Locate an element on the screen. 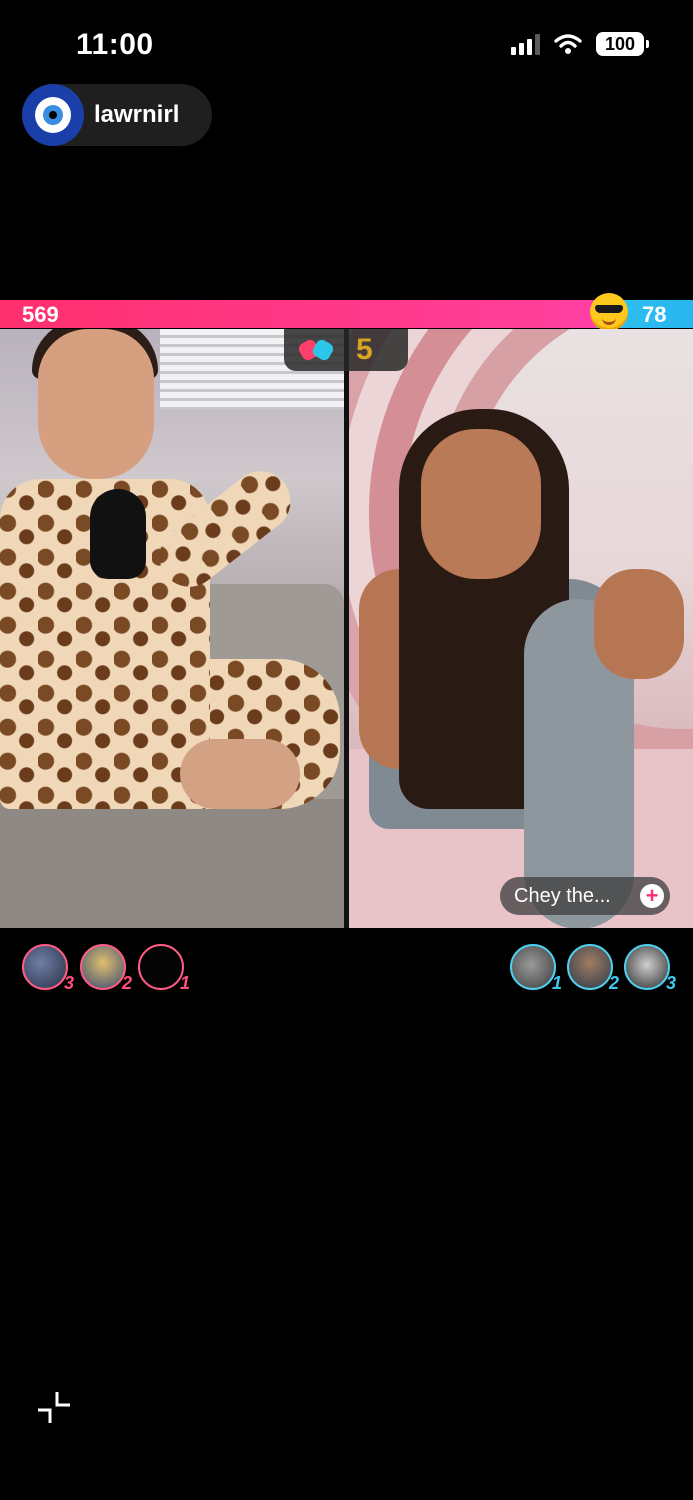 This screenshot has width=693, height=1500. left-score: 569 is located at coordinates (40, 314).